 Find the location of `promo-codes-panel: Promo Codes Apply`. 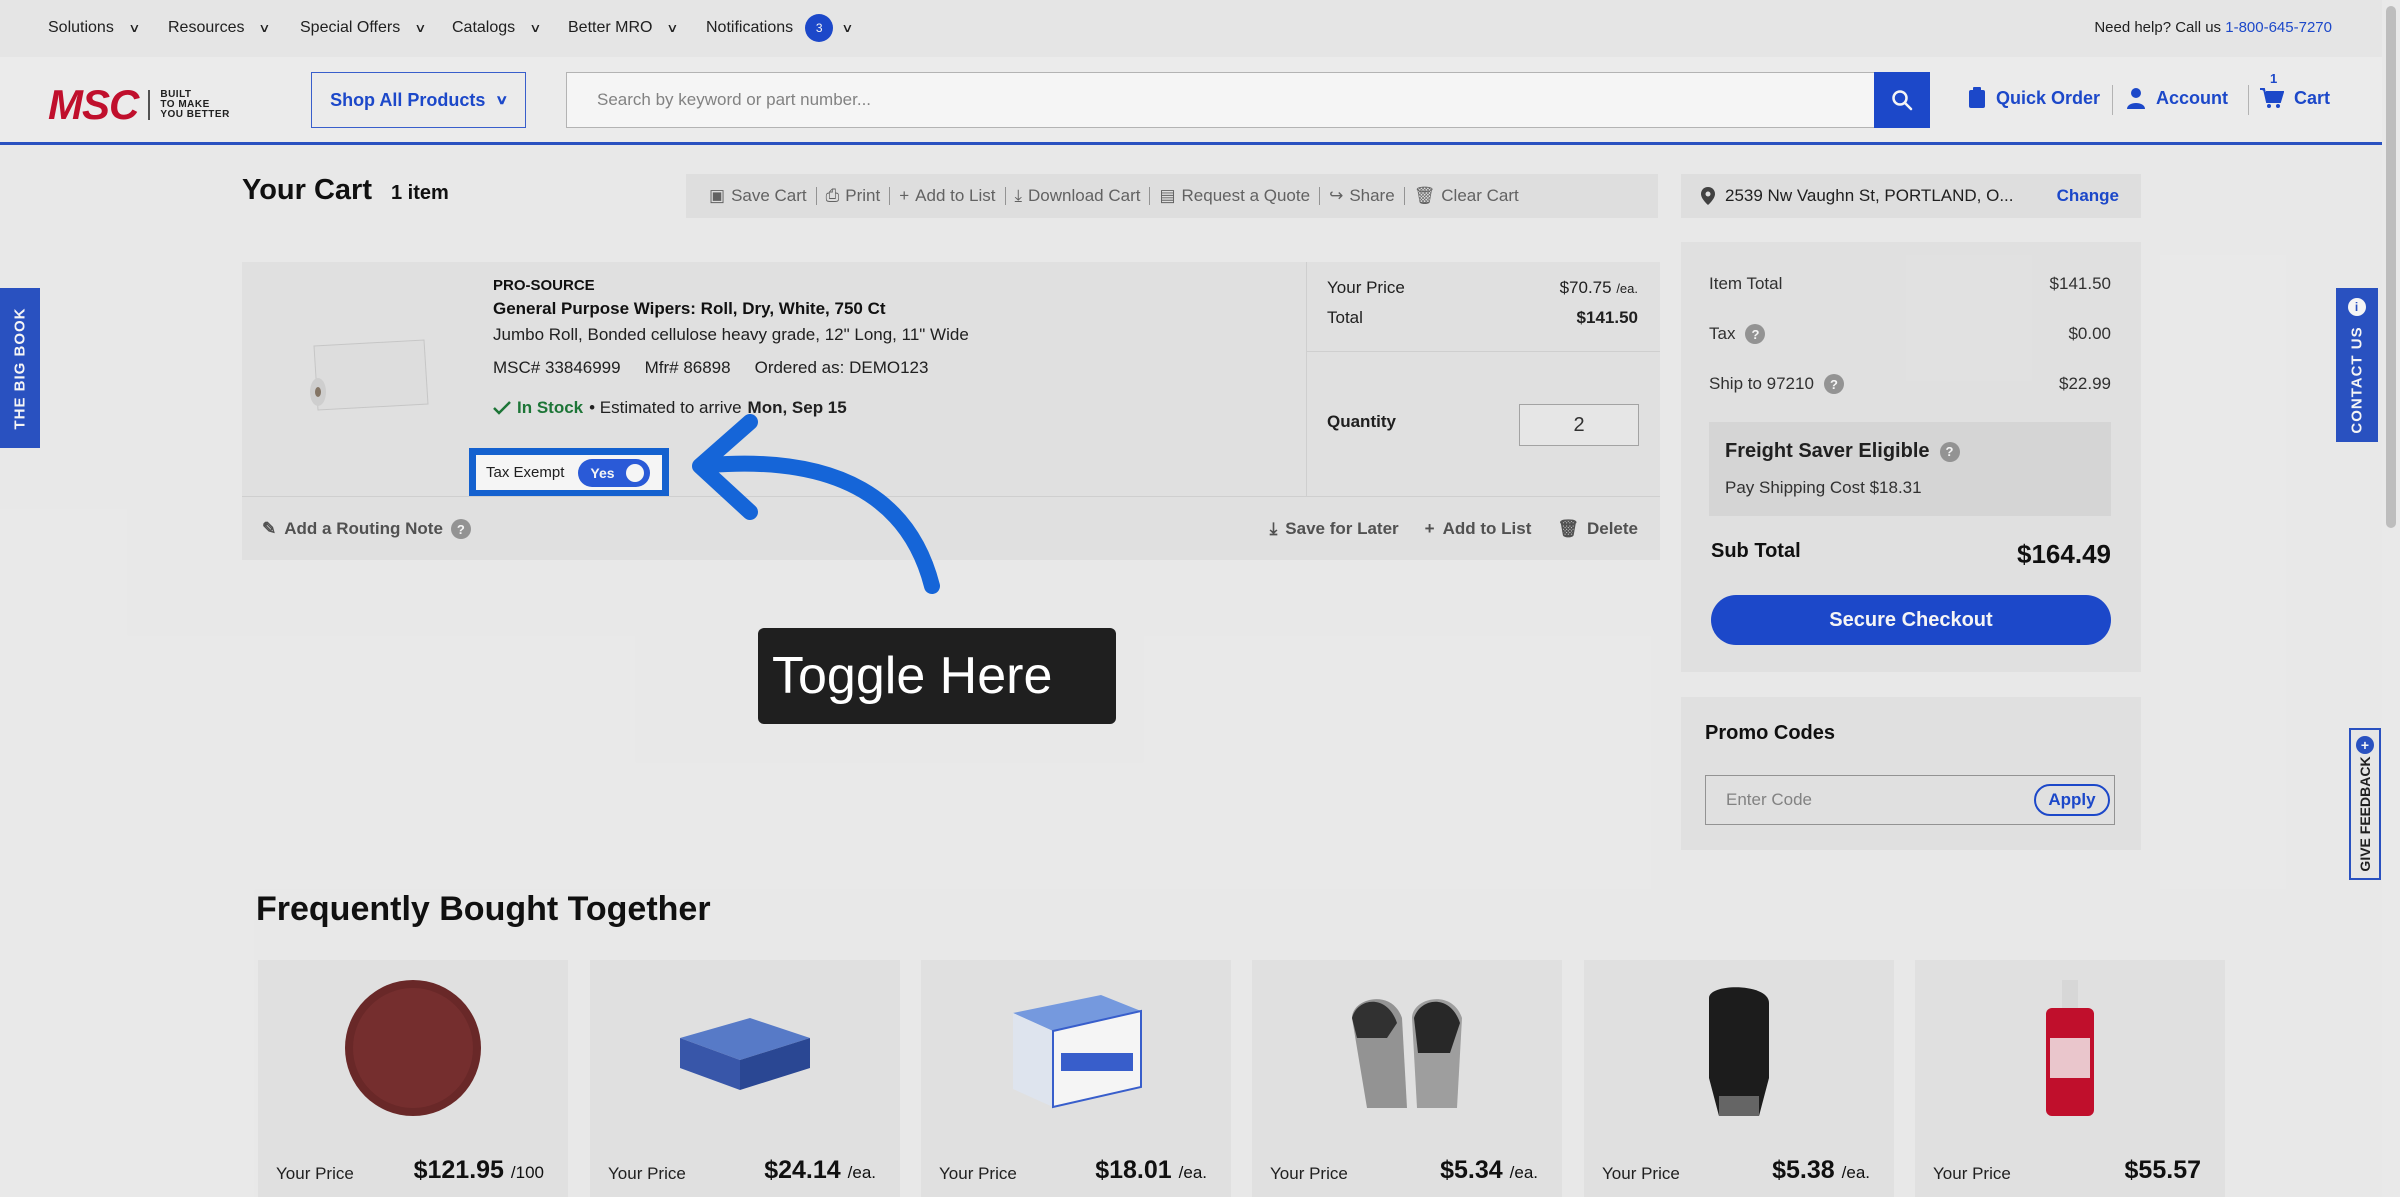

promo-codes-panel: Promo Codes Apply is located at coordinates (1911, 773).